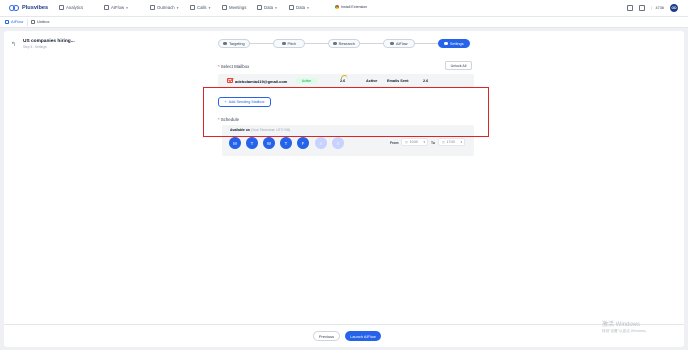 The height and width of the screenshot is (350, 688). What do you see at coordinates (75, 7) in the screenshot?
I see `nav-label: Analytics` at bounding box center [75, 7].